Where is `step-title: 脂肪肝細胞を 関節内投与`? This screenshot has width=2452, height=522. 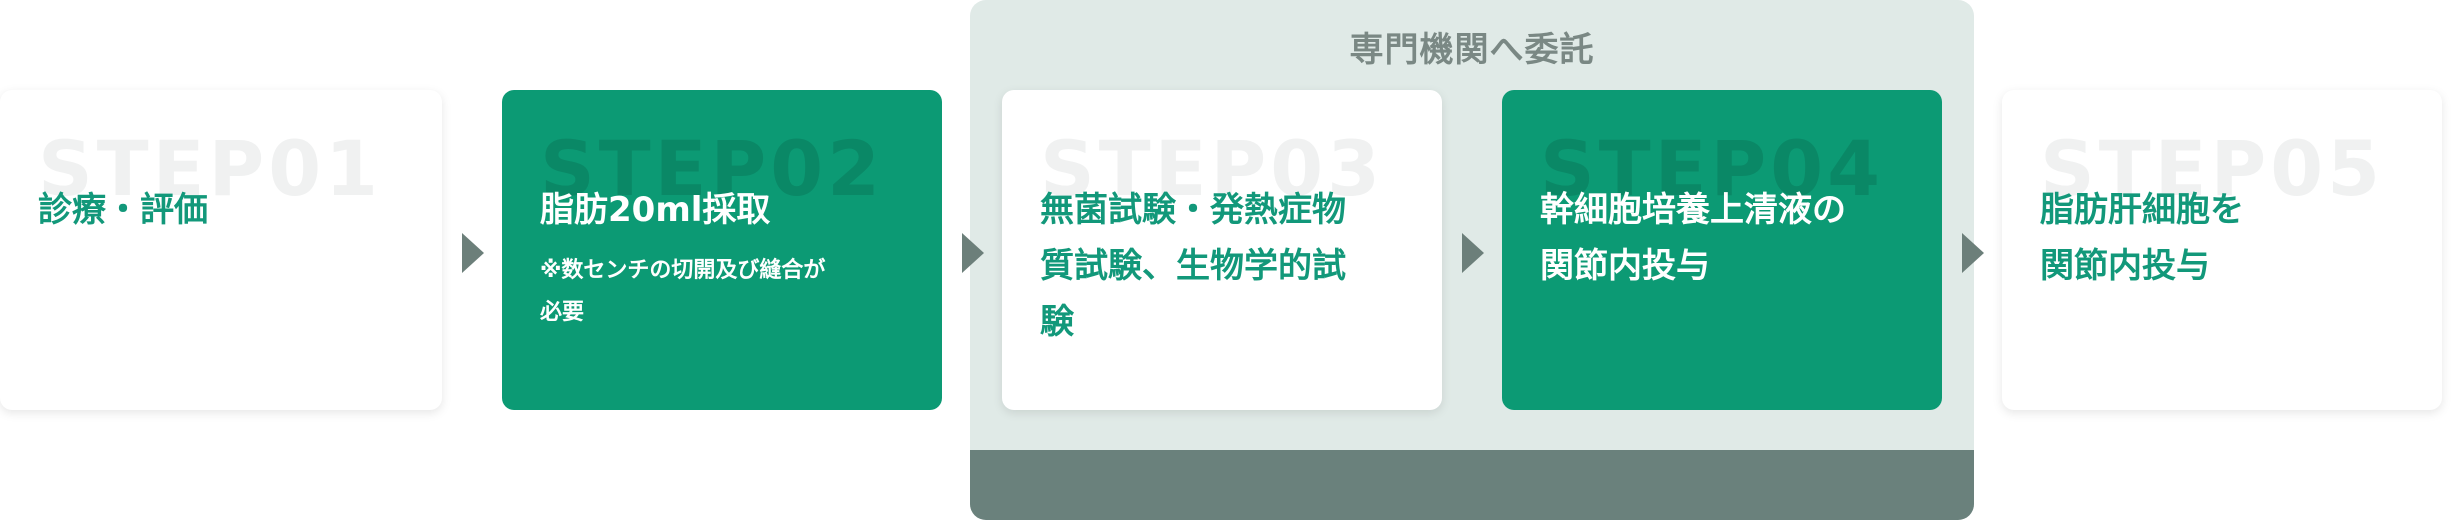 step-title: 脂肪肝細胞を 関節内投与 is located at coordinates (2142, 238).